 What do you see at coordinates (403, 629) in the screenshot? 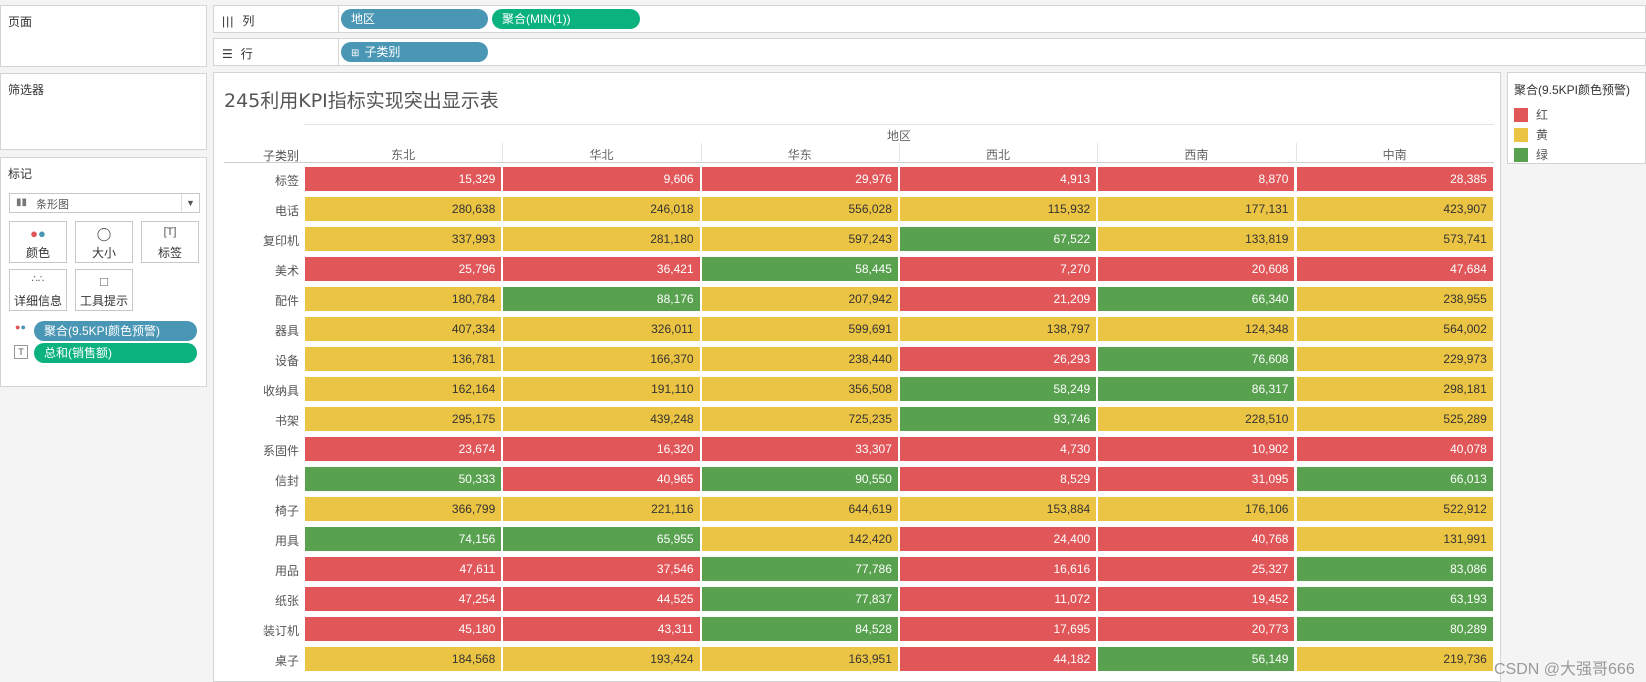
I see `table-cell: 45,180` at bounding box center [403, 629].